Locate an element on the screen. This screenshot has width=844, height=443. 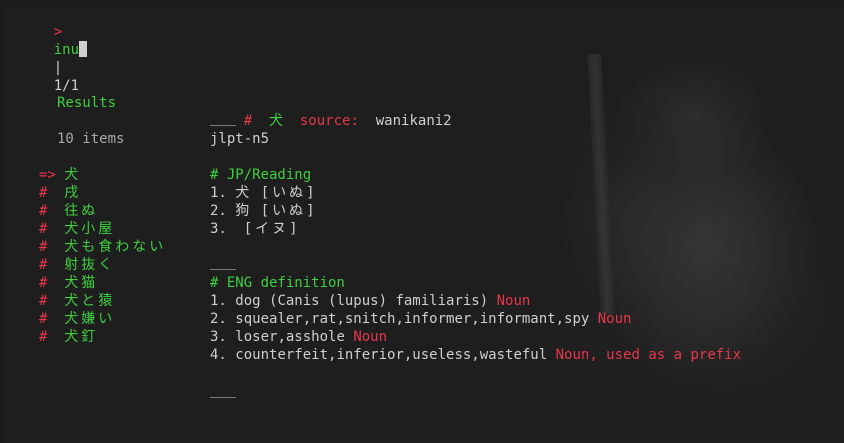
reading-row: 1. 犬 [いぬ] is located at coordinates (264, 193).